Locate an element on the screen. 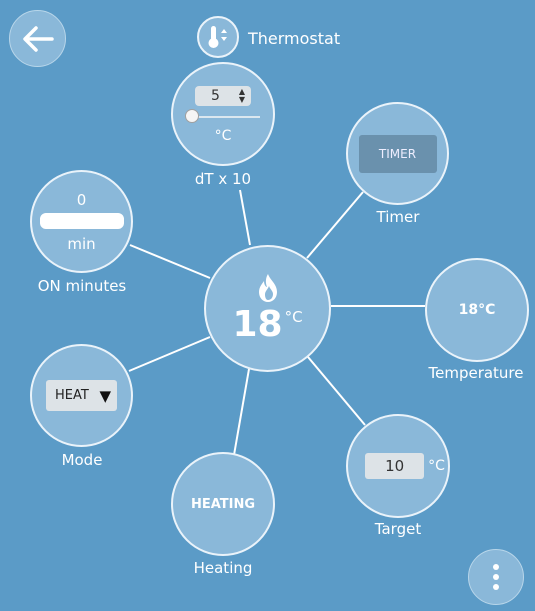 The image size is (535, 611). center-temp-unit: °C is located at coordinates (293, 316).